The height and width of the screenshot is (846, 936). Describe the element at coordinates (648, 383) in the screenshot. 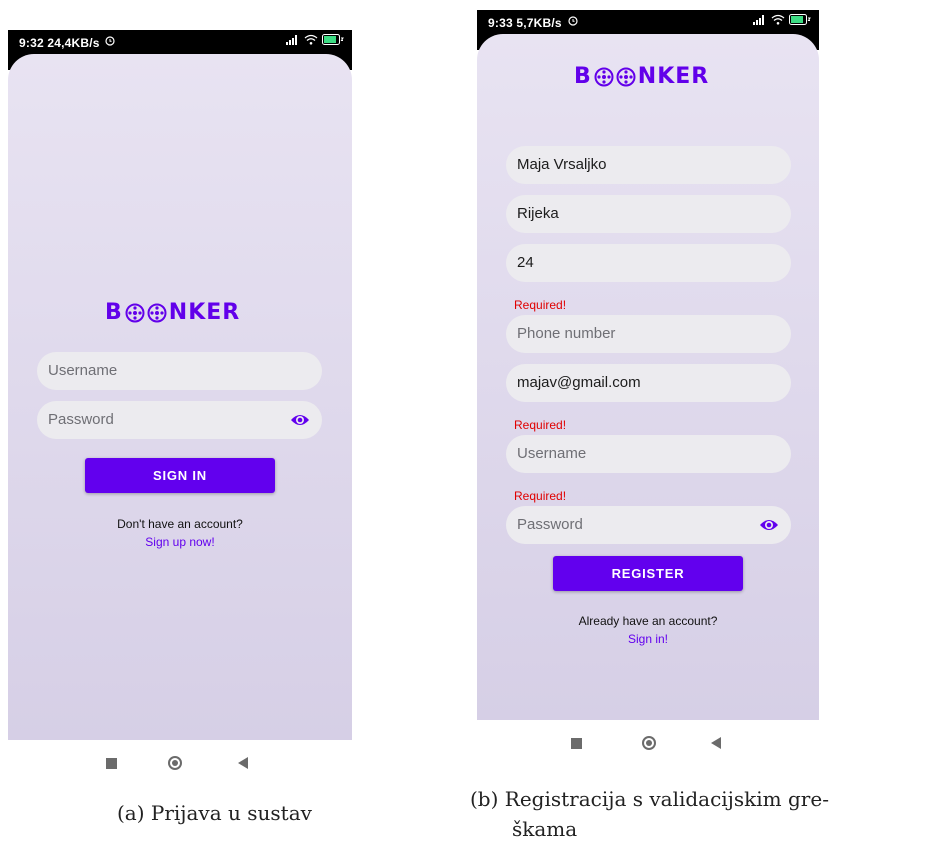

I see `email-input: majav@gmail.com` at that location.